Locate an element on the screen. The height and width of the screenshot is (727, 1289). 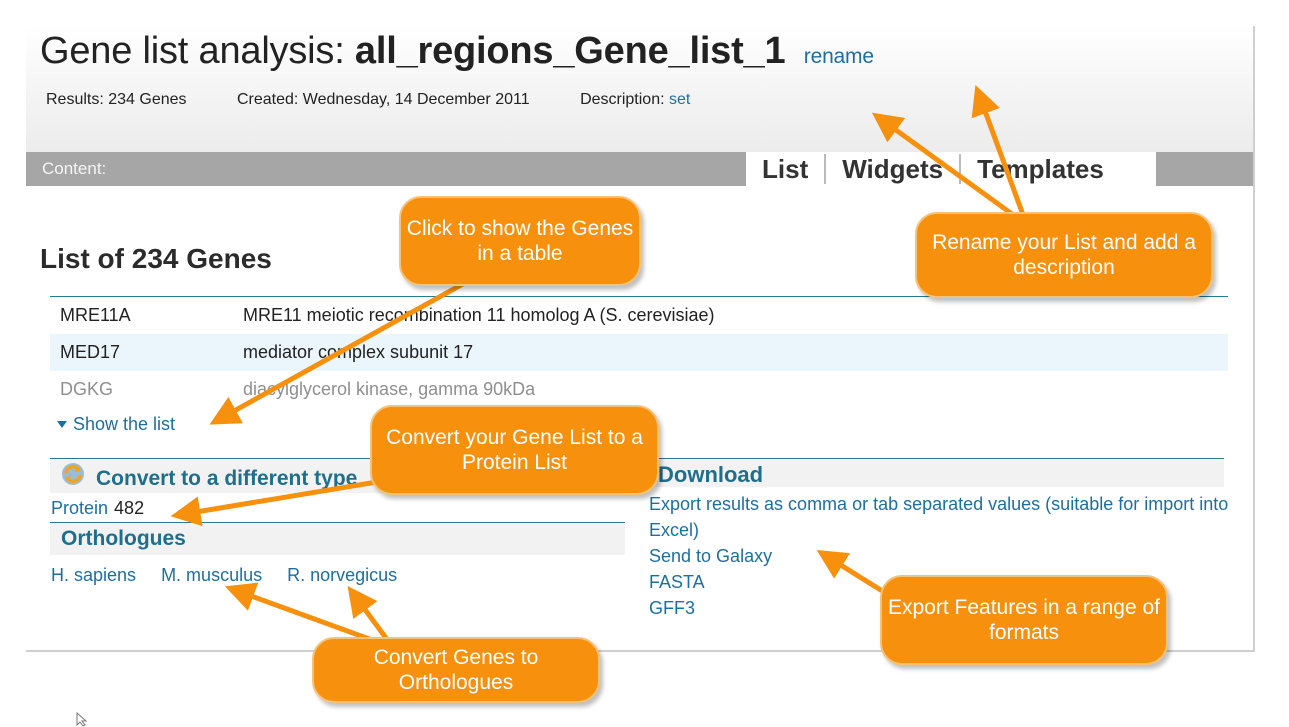
callout-show-table: Click to show the Genes in a table is located at coordinates (520, 241).